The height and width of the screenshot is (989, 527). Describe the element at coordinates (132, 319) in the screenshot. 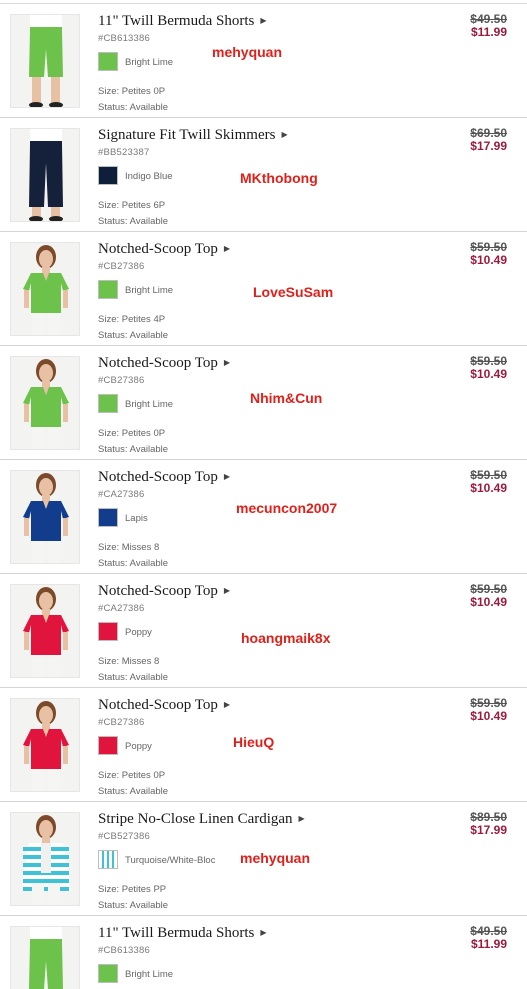

I see `product-size: Size: Petites 4P` at that location.